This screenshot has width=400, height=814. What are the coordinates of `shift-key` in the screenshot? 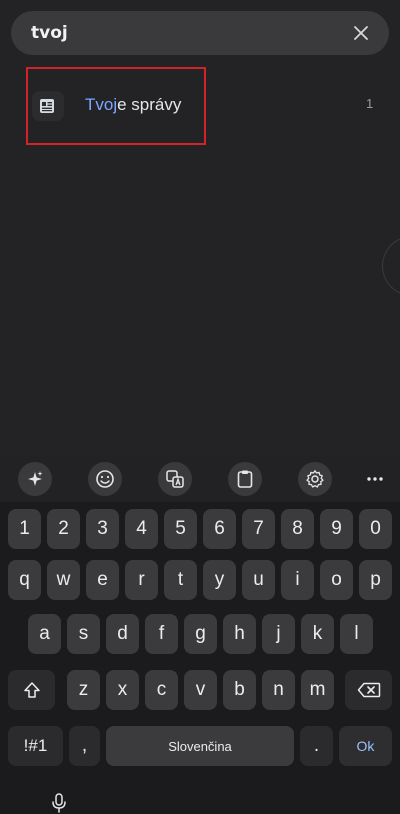 It's located at (31, 690).